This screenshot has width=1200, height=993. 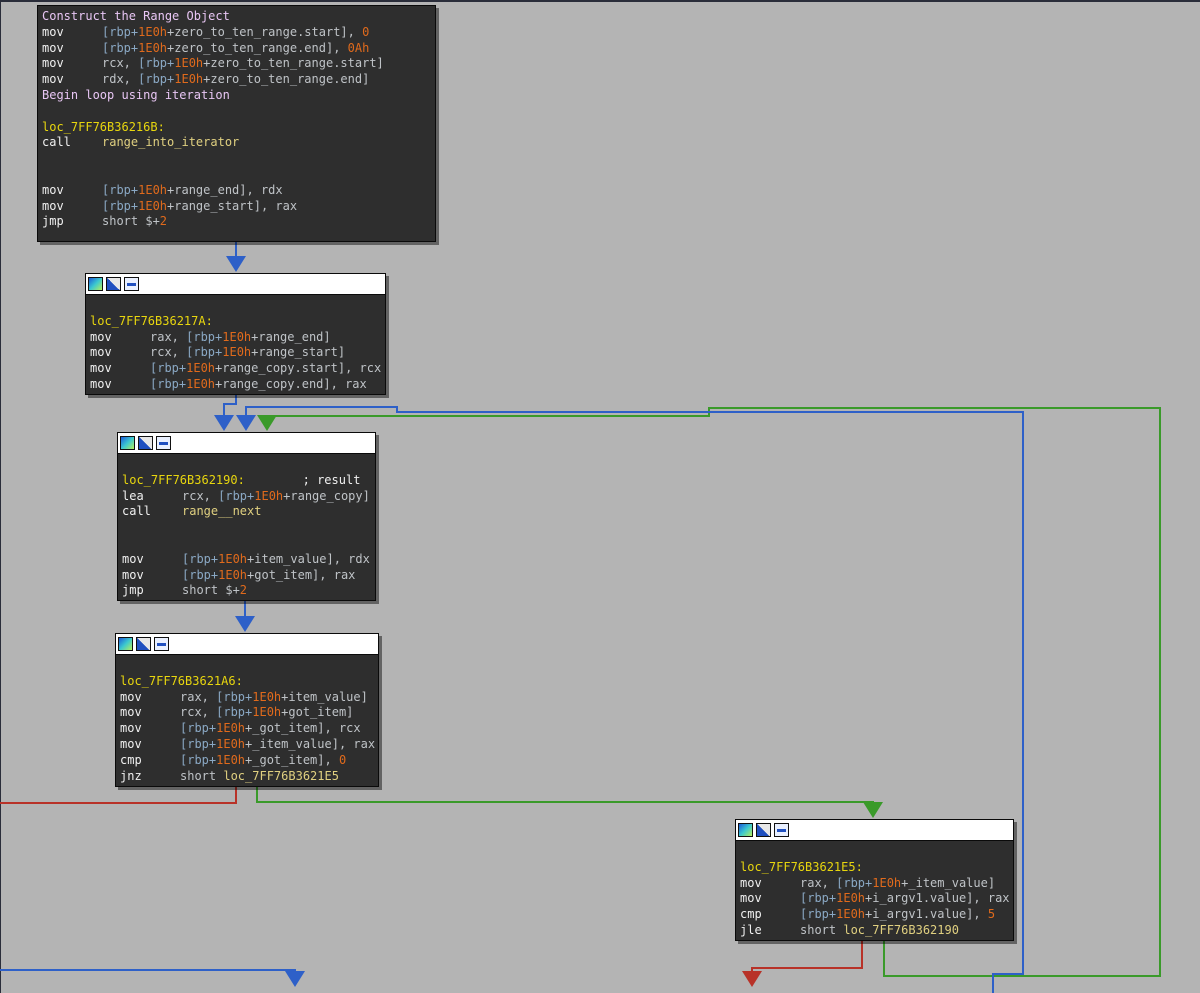 I want to click on function-ref: loc_7FF76B362190, so click(x=901, y=930).